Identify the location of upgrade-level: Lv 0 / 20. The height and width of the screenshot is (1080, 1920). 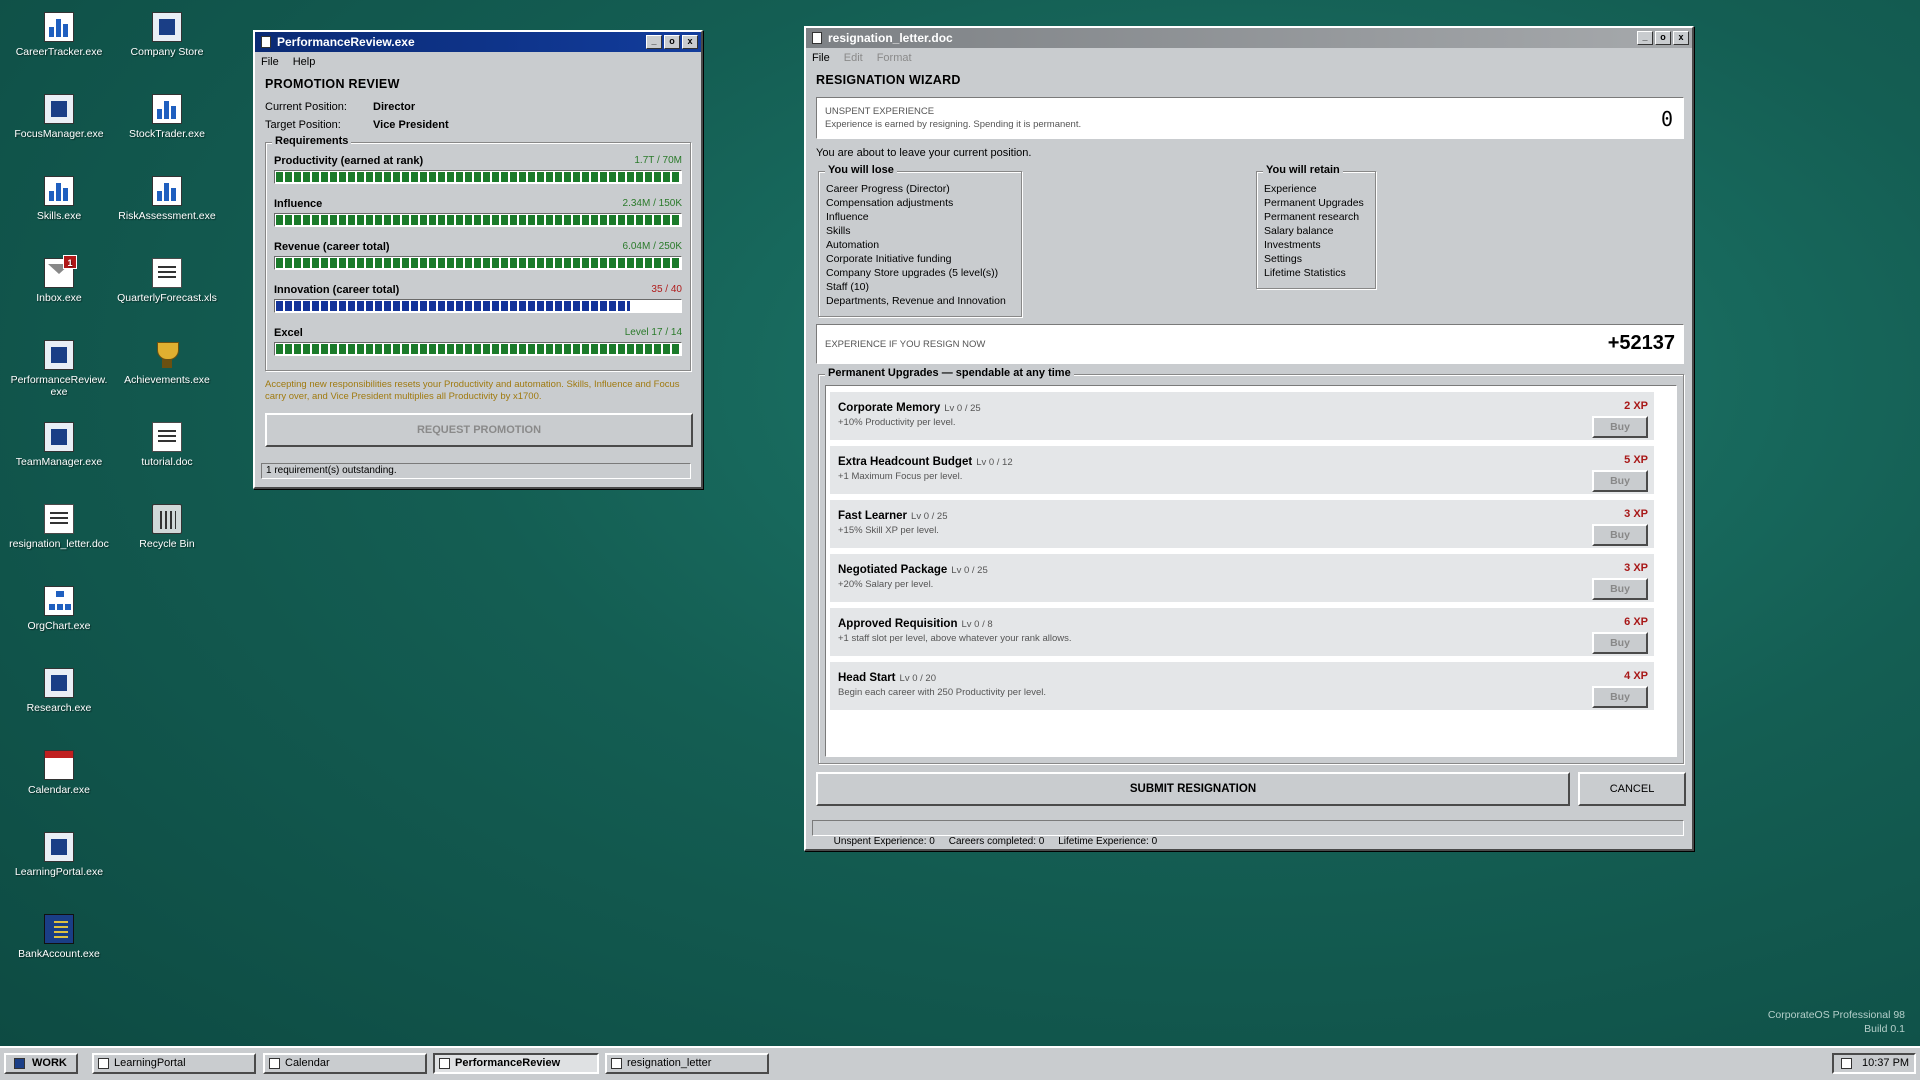
(917, 678).